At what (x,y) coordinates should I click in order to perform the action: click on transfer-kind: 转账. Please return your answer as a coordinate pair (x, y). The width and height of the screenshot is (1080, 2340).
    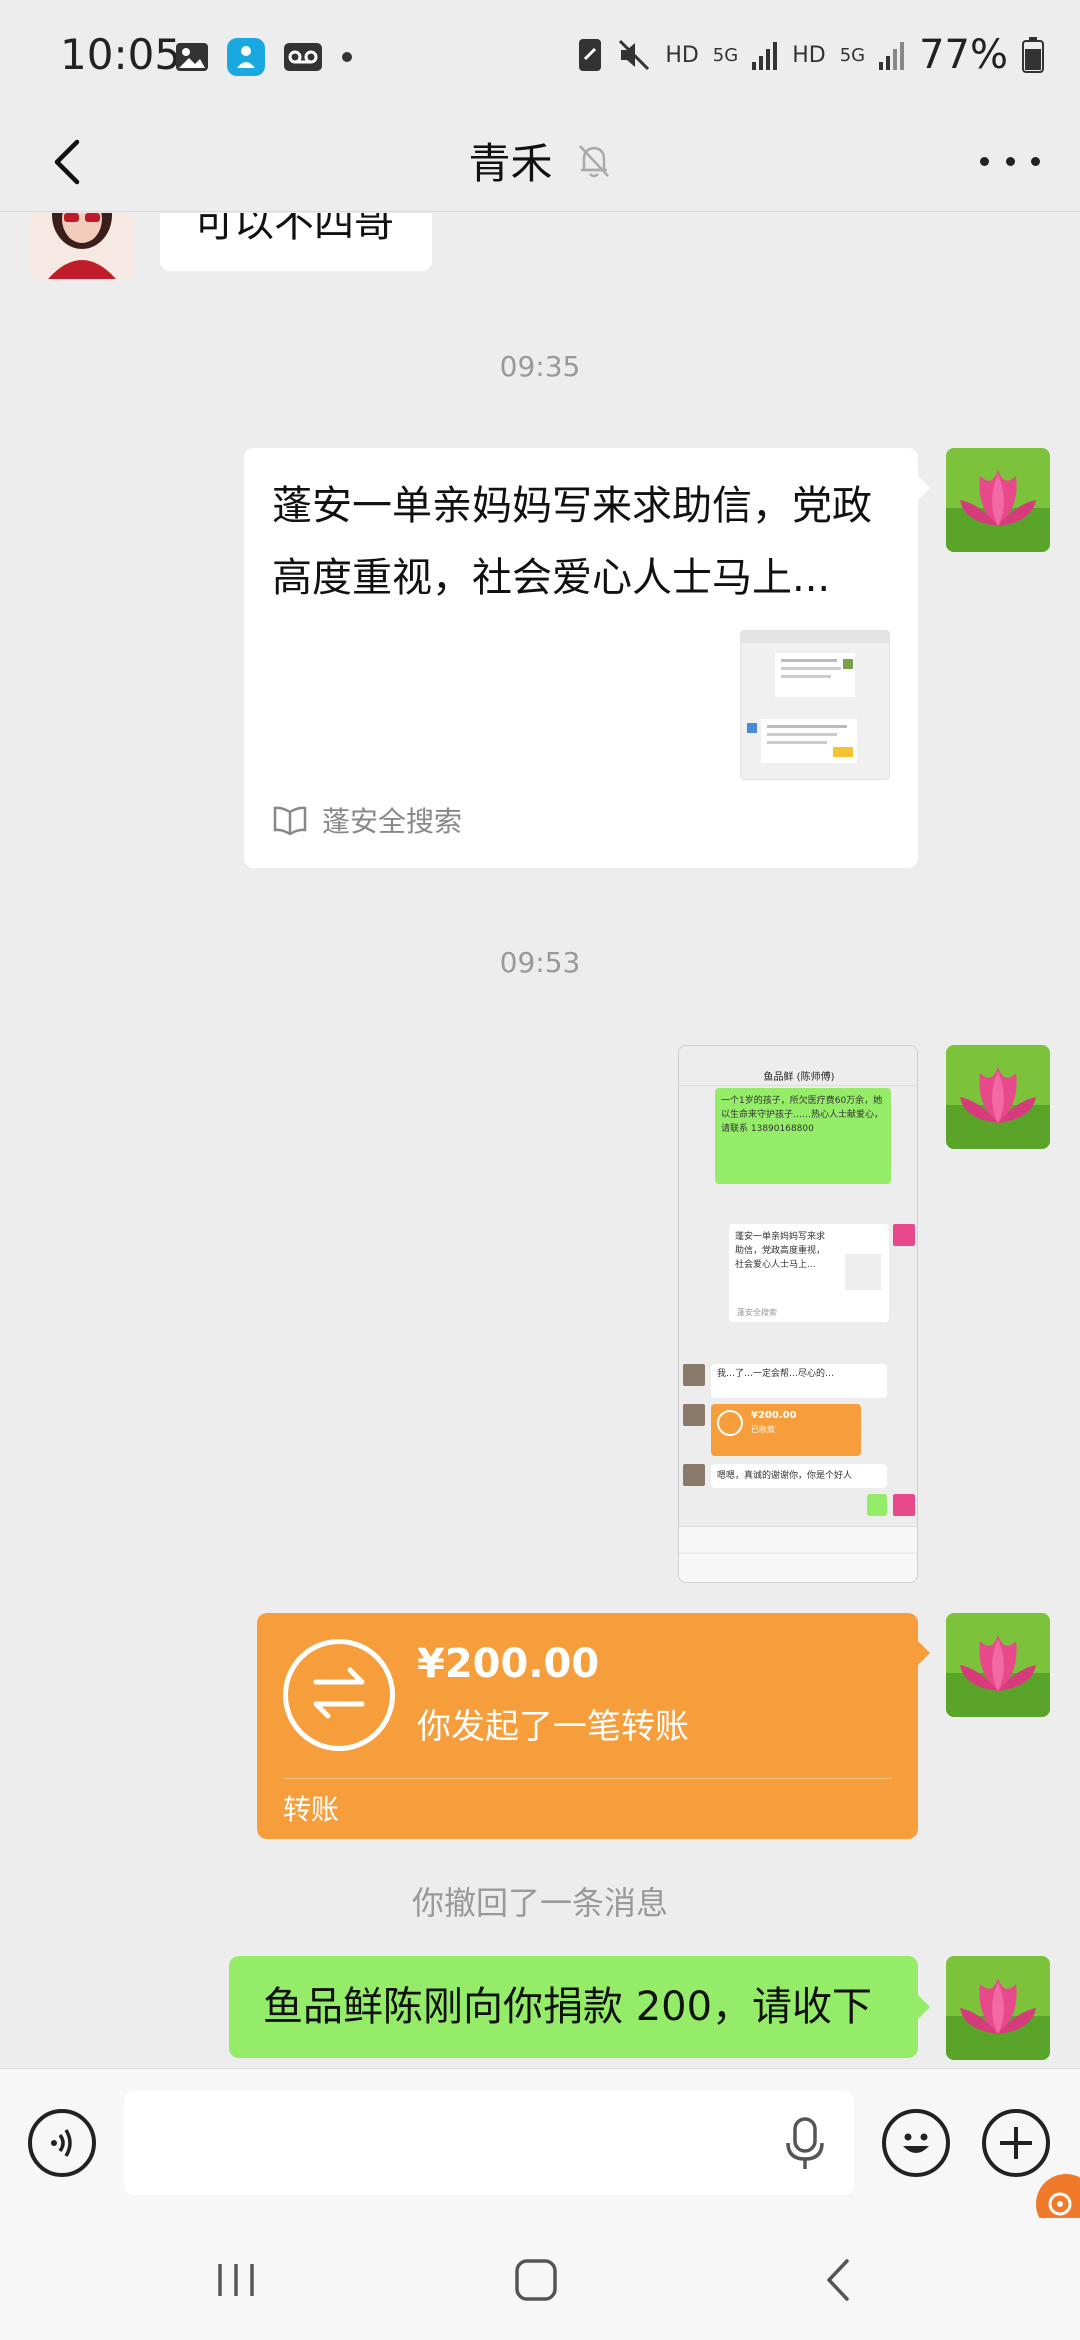
    Looking at the image, I should click on (311, 1809).